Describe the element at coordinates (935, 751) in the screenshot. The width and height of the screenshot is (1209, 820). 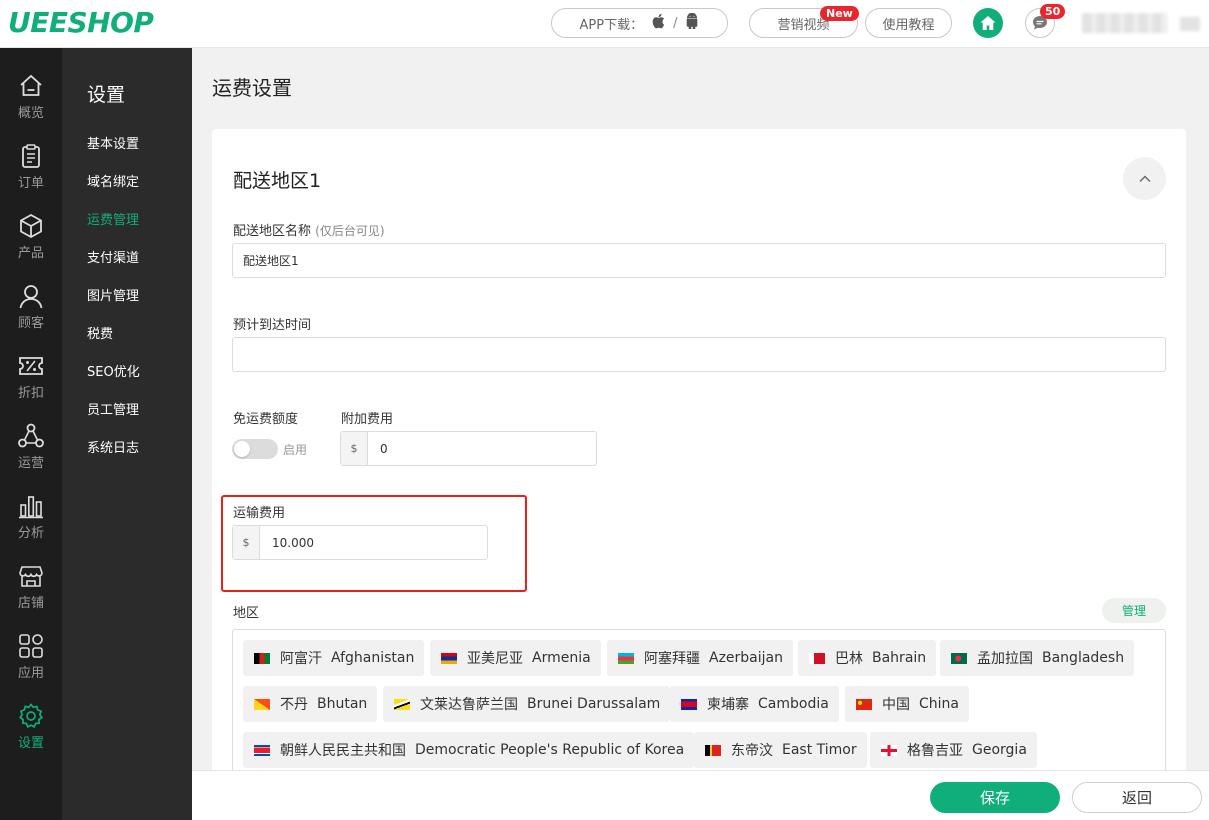
I see `country-cn: 格鲁吉亚` at that location.